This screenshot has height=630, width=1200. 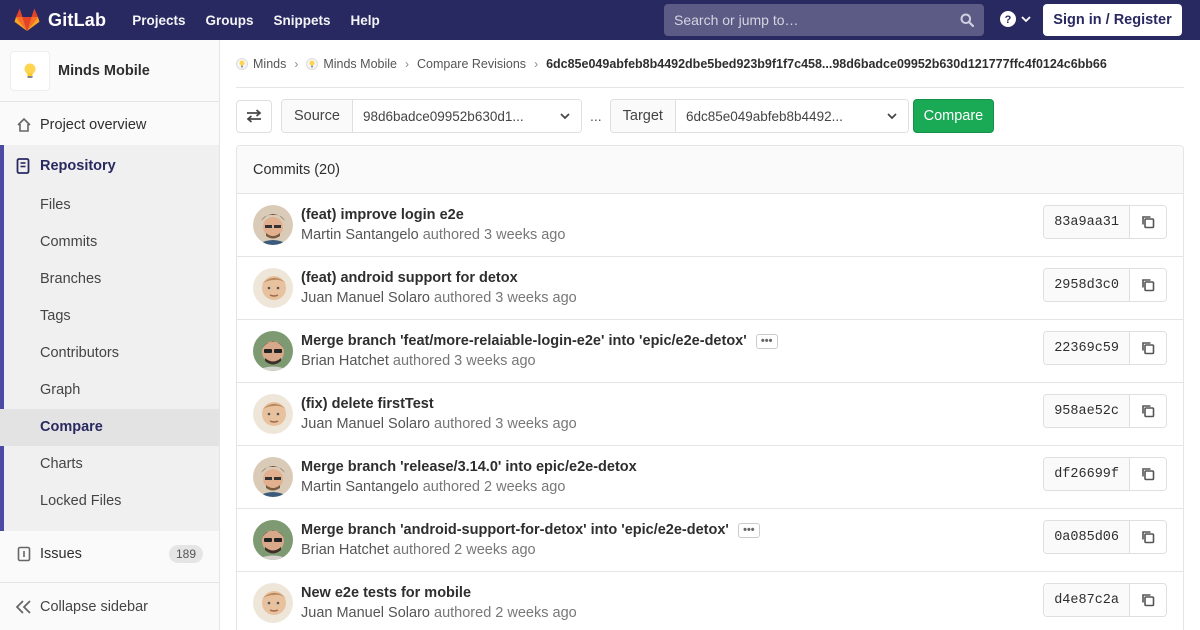 I want to click on help-dropdown: ?, so click(x=1016, y=19).